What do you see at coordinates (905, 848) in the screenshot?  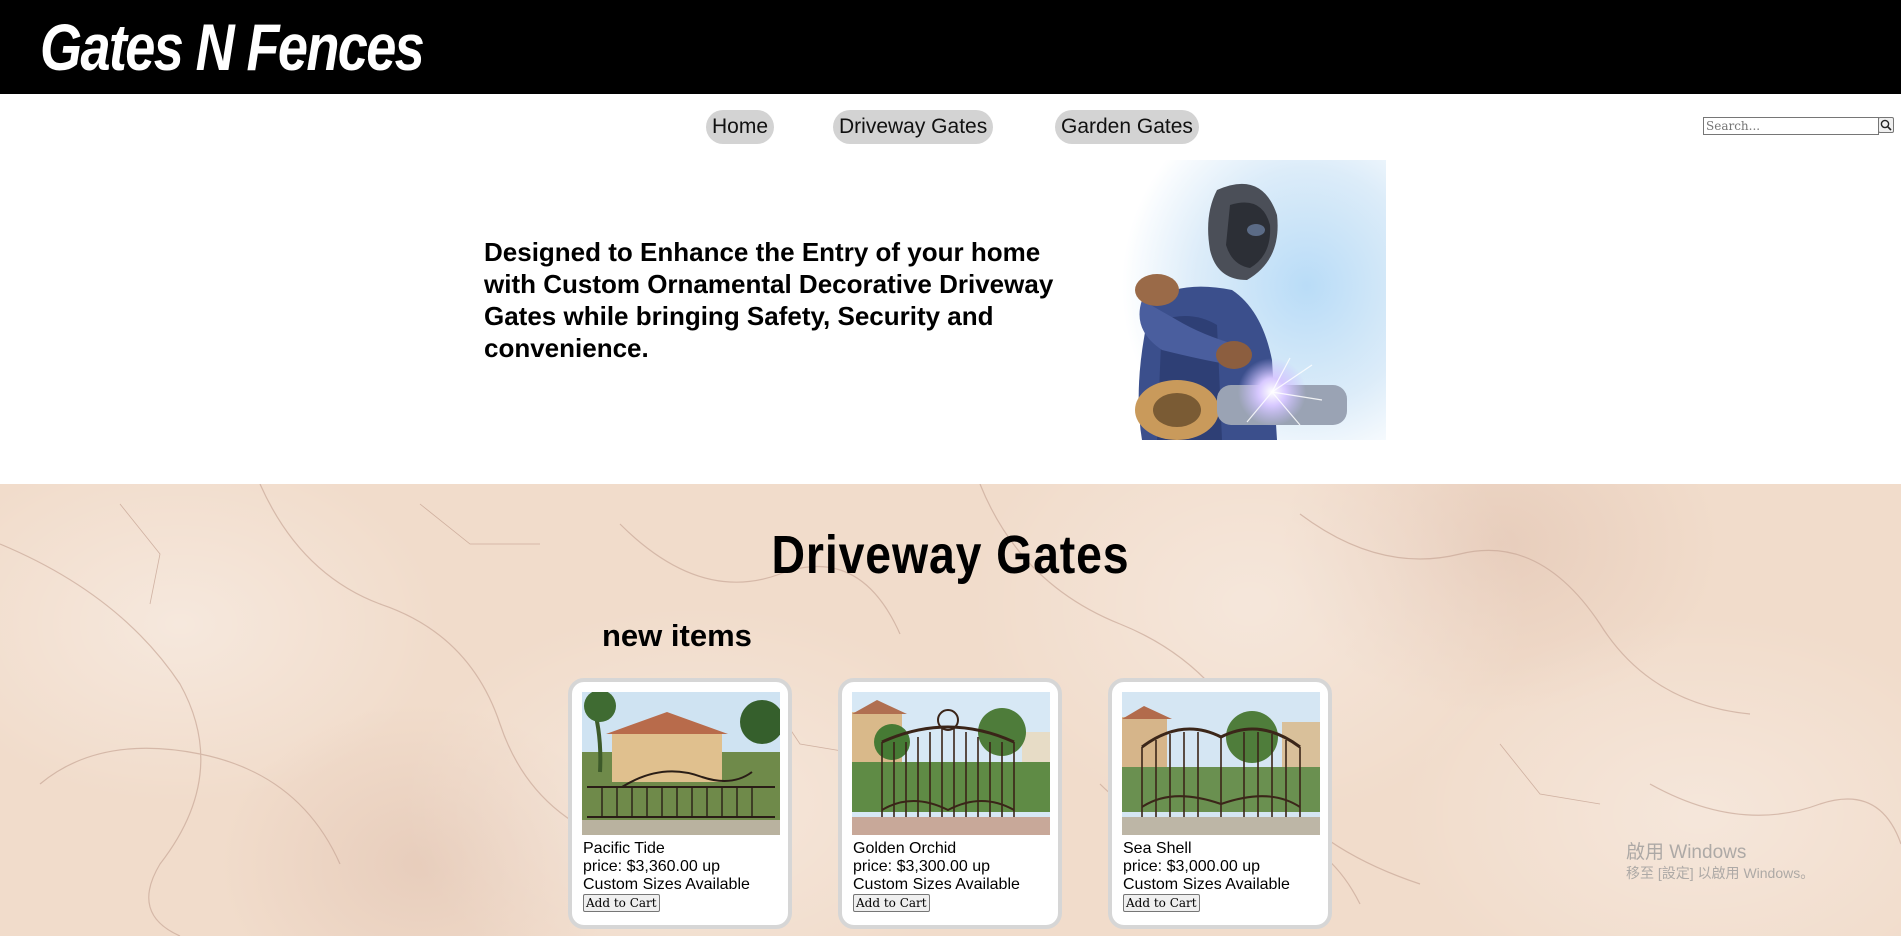 I see `product-name: Golden Orchid` at bounding box center [905, 848].